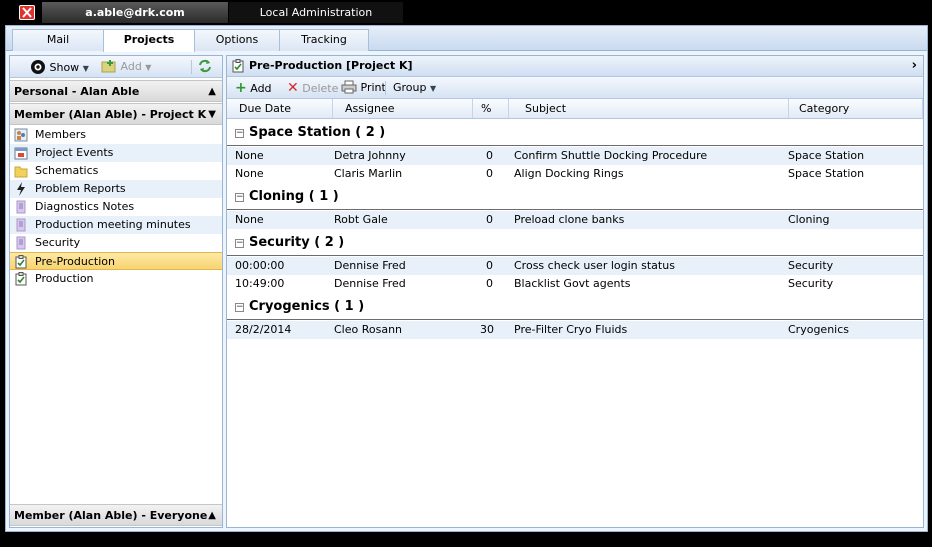 Image resolution: width=932 pixels, height=547 pixels. I want to click on member-section-header: Member (Alan Able) - Project K ▼, so click(116, 114).